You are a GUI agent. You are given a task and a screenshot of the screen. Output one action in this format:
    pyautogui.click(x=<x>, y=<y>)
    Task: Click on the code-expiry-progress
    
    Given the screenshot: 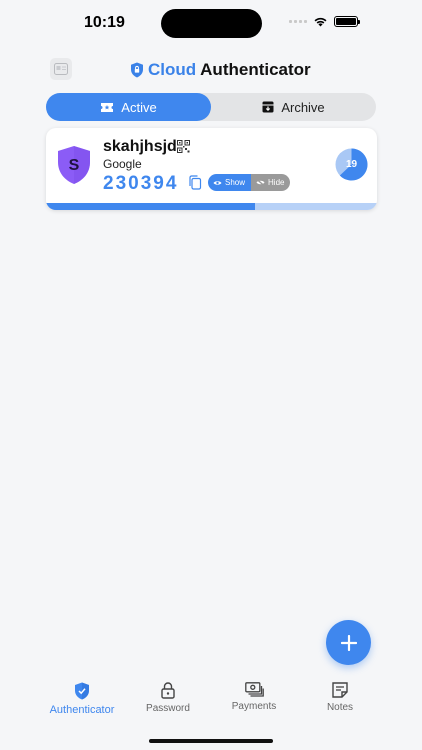 What is the action you would take?
    pyautogui.click(x=211, y=206)
    